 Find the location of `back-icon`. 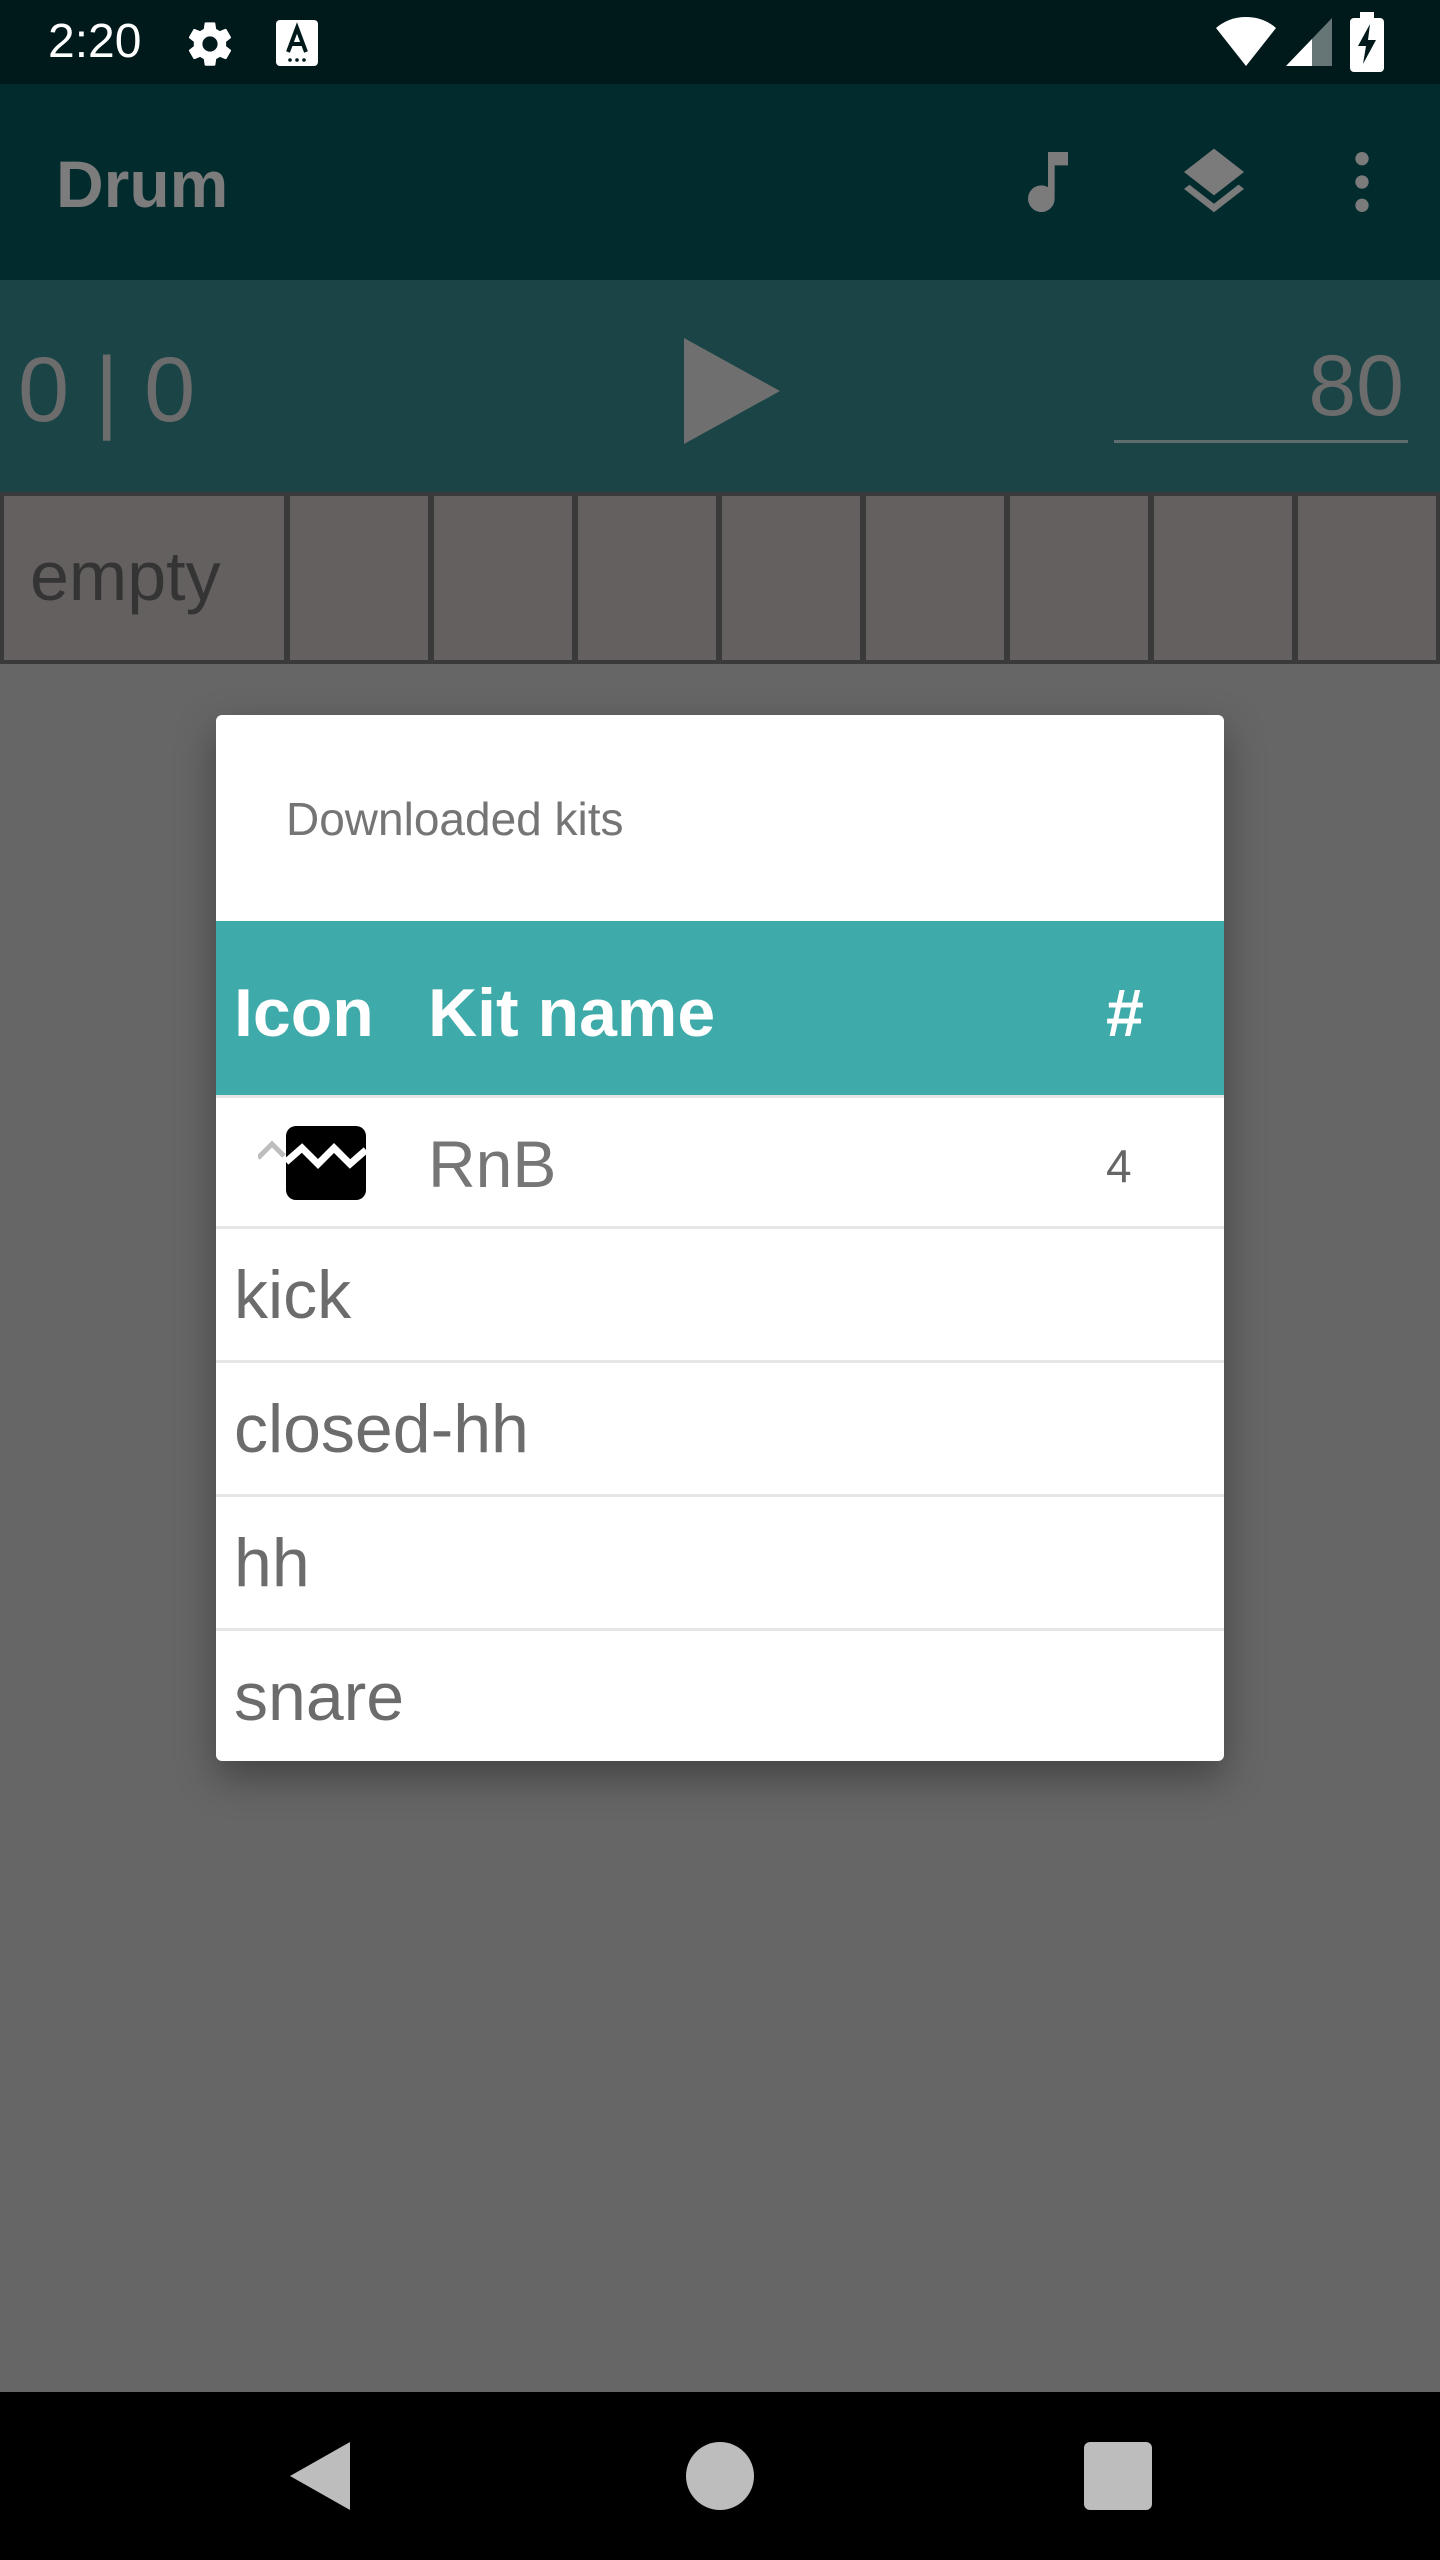

back-icon is located at coordinates (320, 2476).